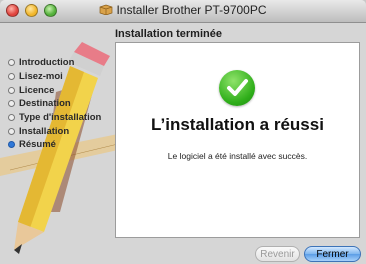 Image resolution: width=366 pixels, height=264 pixels. What do you see at coordinates (47, 63) in the screenshot?
I see `sidebar-item-label: Introduction` at bounding box center [47, 63].